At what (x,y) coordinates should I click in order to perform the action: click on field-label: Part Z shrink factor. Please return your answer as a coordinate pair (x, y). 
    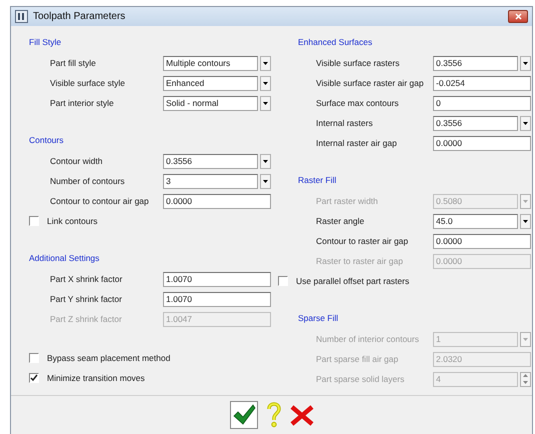
    Looking at the image, I should click on (86, 319).